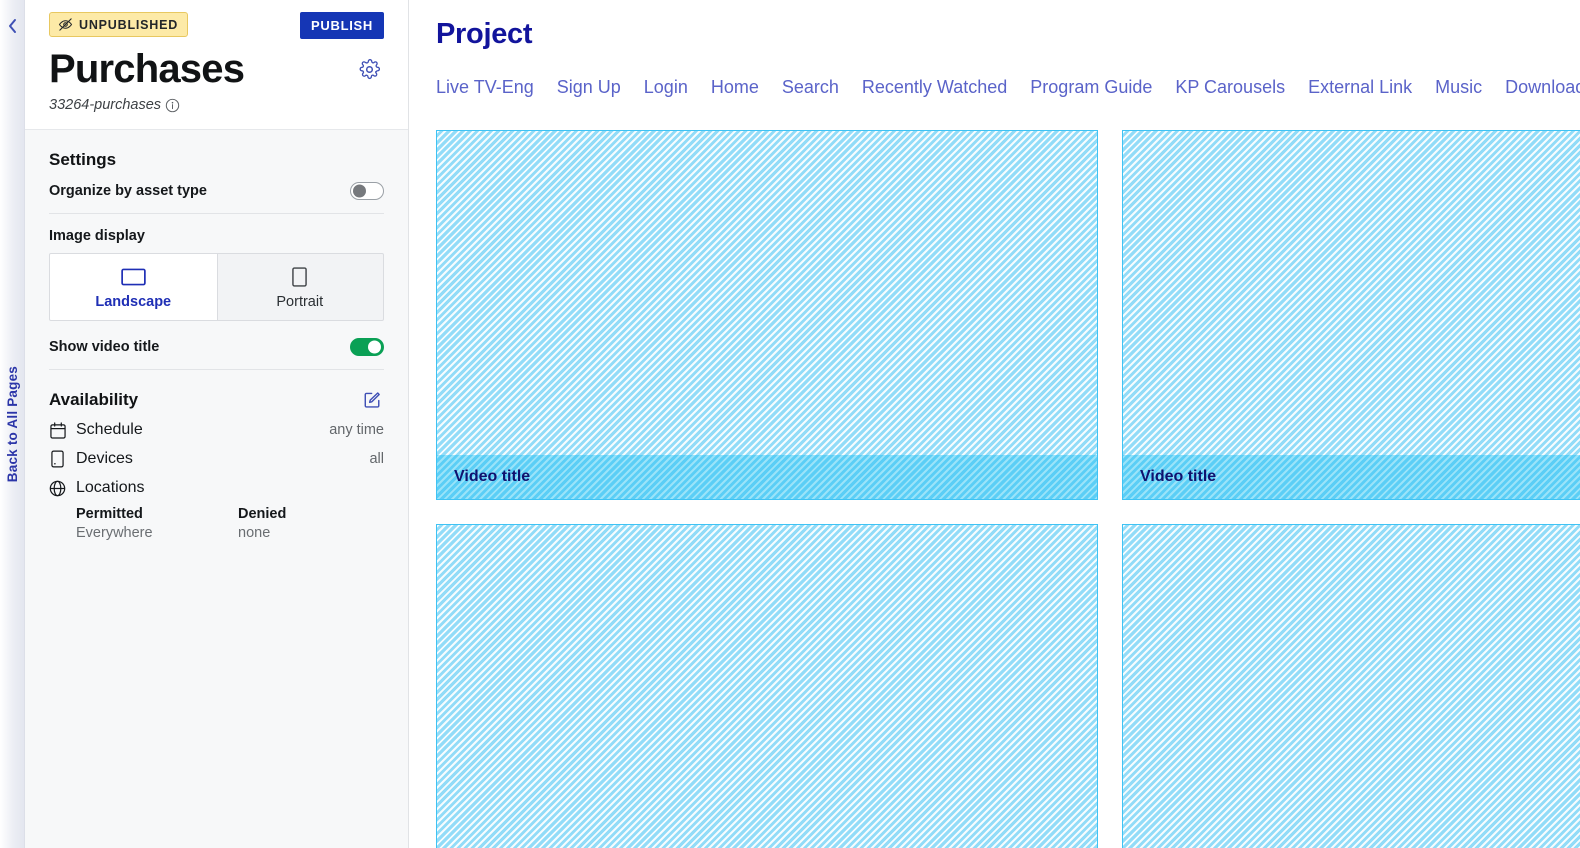 This screenshot has width=1580, height=848. I want to click on info-icon, so click(172, 105).